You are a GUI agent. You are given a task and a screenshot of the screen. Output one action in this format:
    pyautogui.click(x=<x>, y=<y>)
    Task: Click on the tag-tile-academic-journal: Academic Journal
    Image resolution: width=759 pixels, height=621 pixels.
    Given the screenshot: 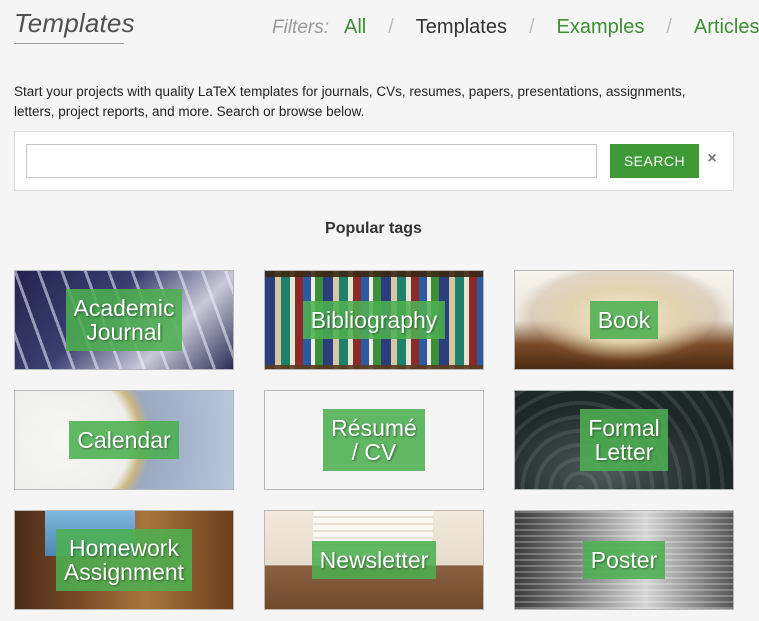 What is the action you would take?
    pyautogui.click(x=124, y=320)
    